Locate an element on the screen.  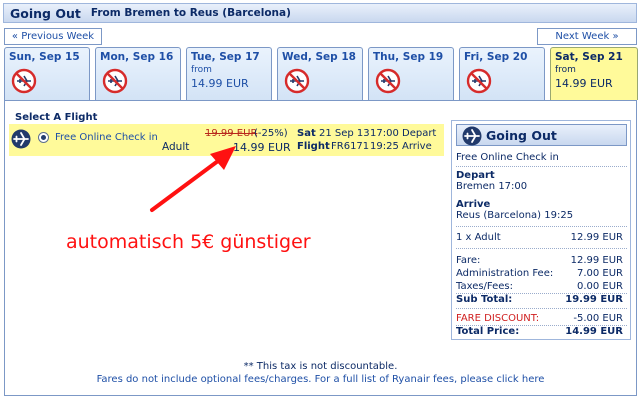
admin-fee-value: 7.00 EUR is located at coordinates (599, 273).